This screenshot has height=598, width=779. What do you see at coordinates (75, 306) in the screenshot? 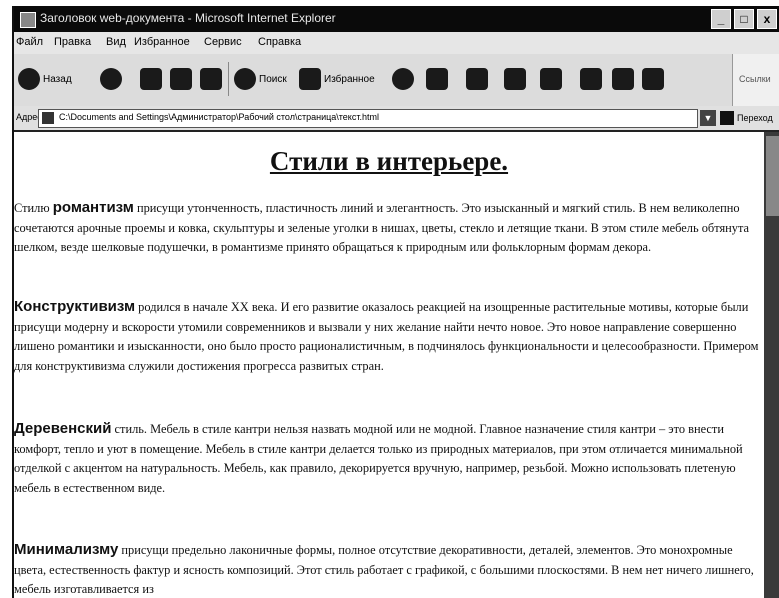
I see `style-term: Конструктивизм` at bounding box center [75, 306].